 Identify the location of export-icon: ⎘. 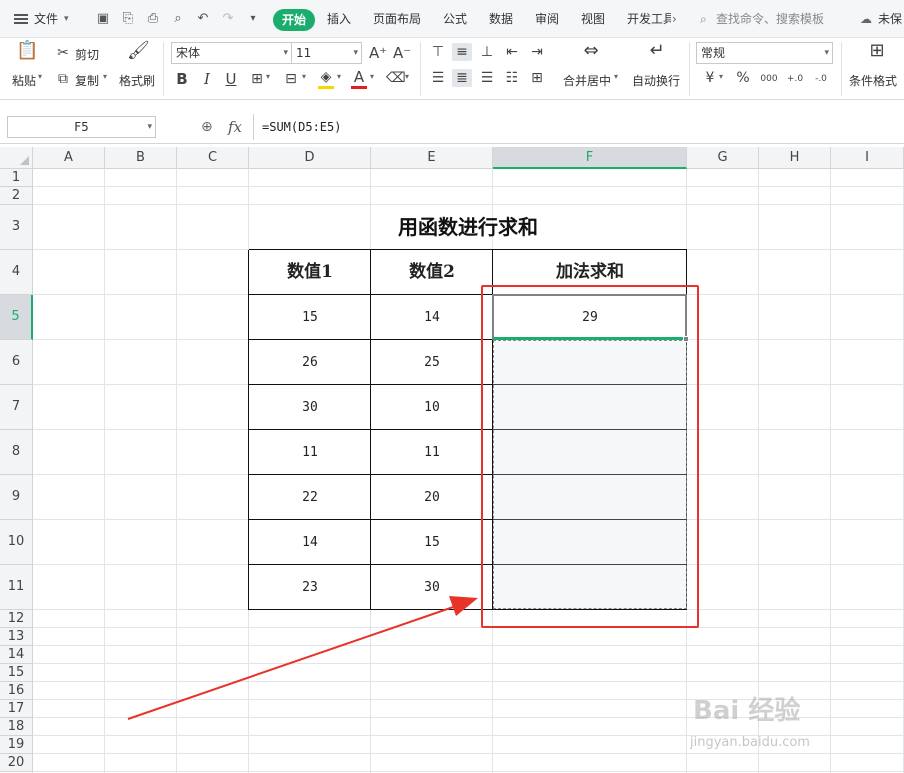
(128, 19).